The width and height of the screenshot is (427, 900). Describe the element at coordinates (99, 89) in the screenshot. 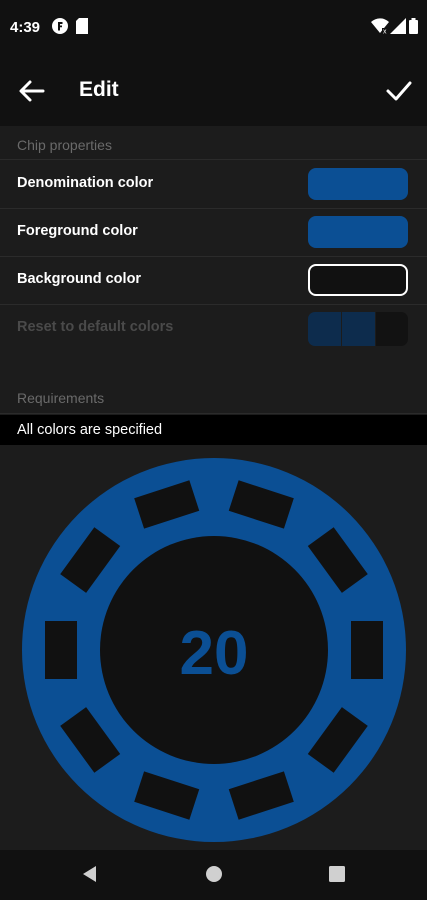

I see `page-title: Edit` at that location.